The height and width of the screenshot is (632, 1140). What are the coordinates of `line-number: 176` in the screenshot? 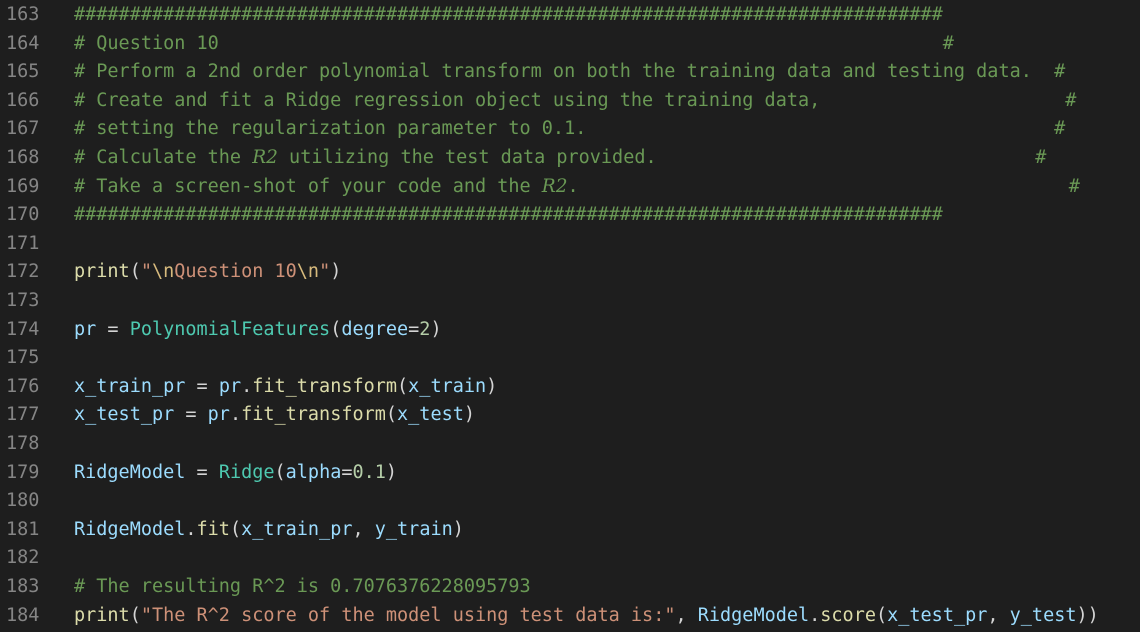 It's located at (23, 386).